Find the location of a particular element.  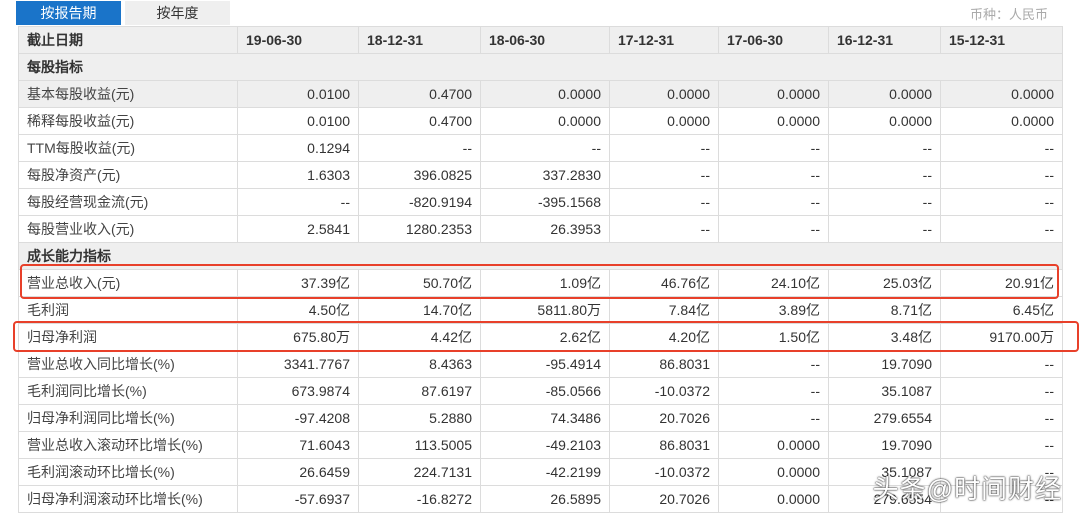

cell-value: 1280.2353 is located at coordinates (419, 229).